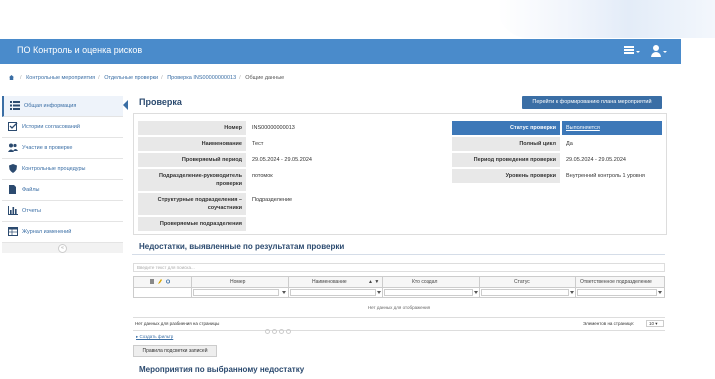 The height and width of the screenshot is (379, 715). I want to click on sidebar-item-label: Участие в проверке, so click(47, 148).